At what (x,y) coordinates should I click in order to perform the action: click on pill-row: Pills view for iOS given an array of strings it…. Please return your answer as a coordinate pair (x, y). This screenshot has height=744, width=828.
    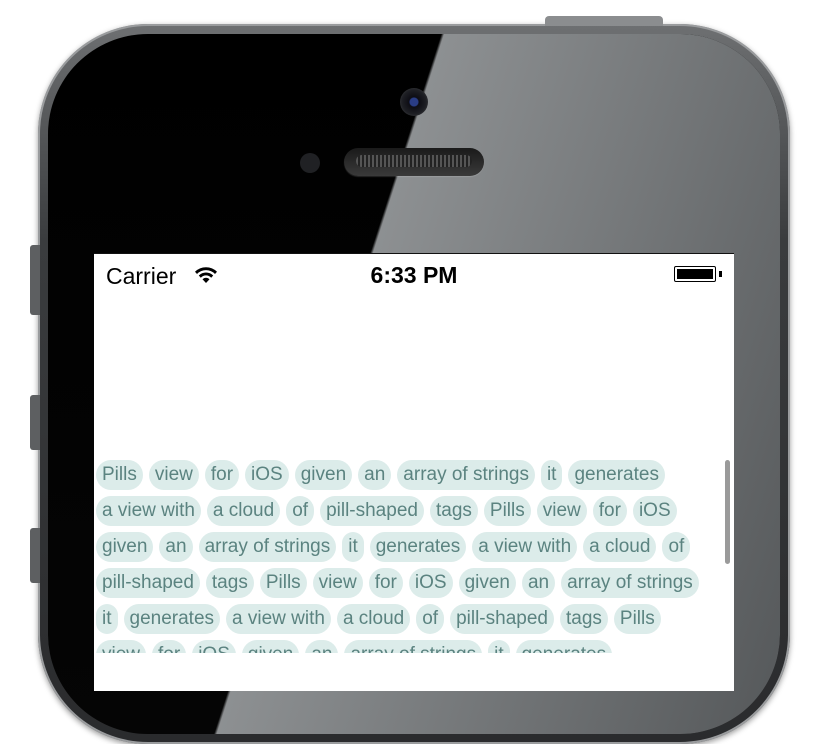
    Looking at the image, I should click on (411, 475).